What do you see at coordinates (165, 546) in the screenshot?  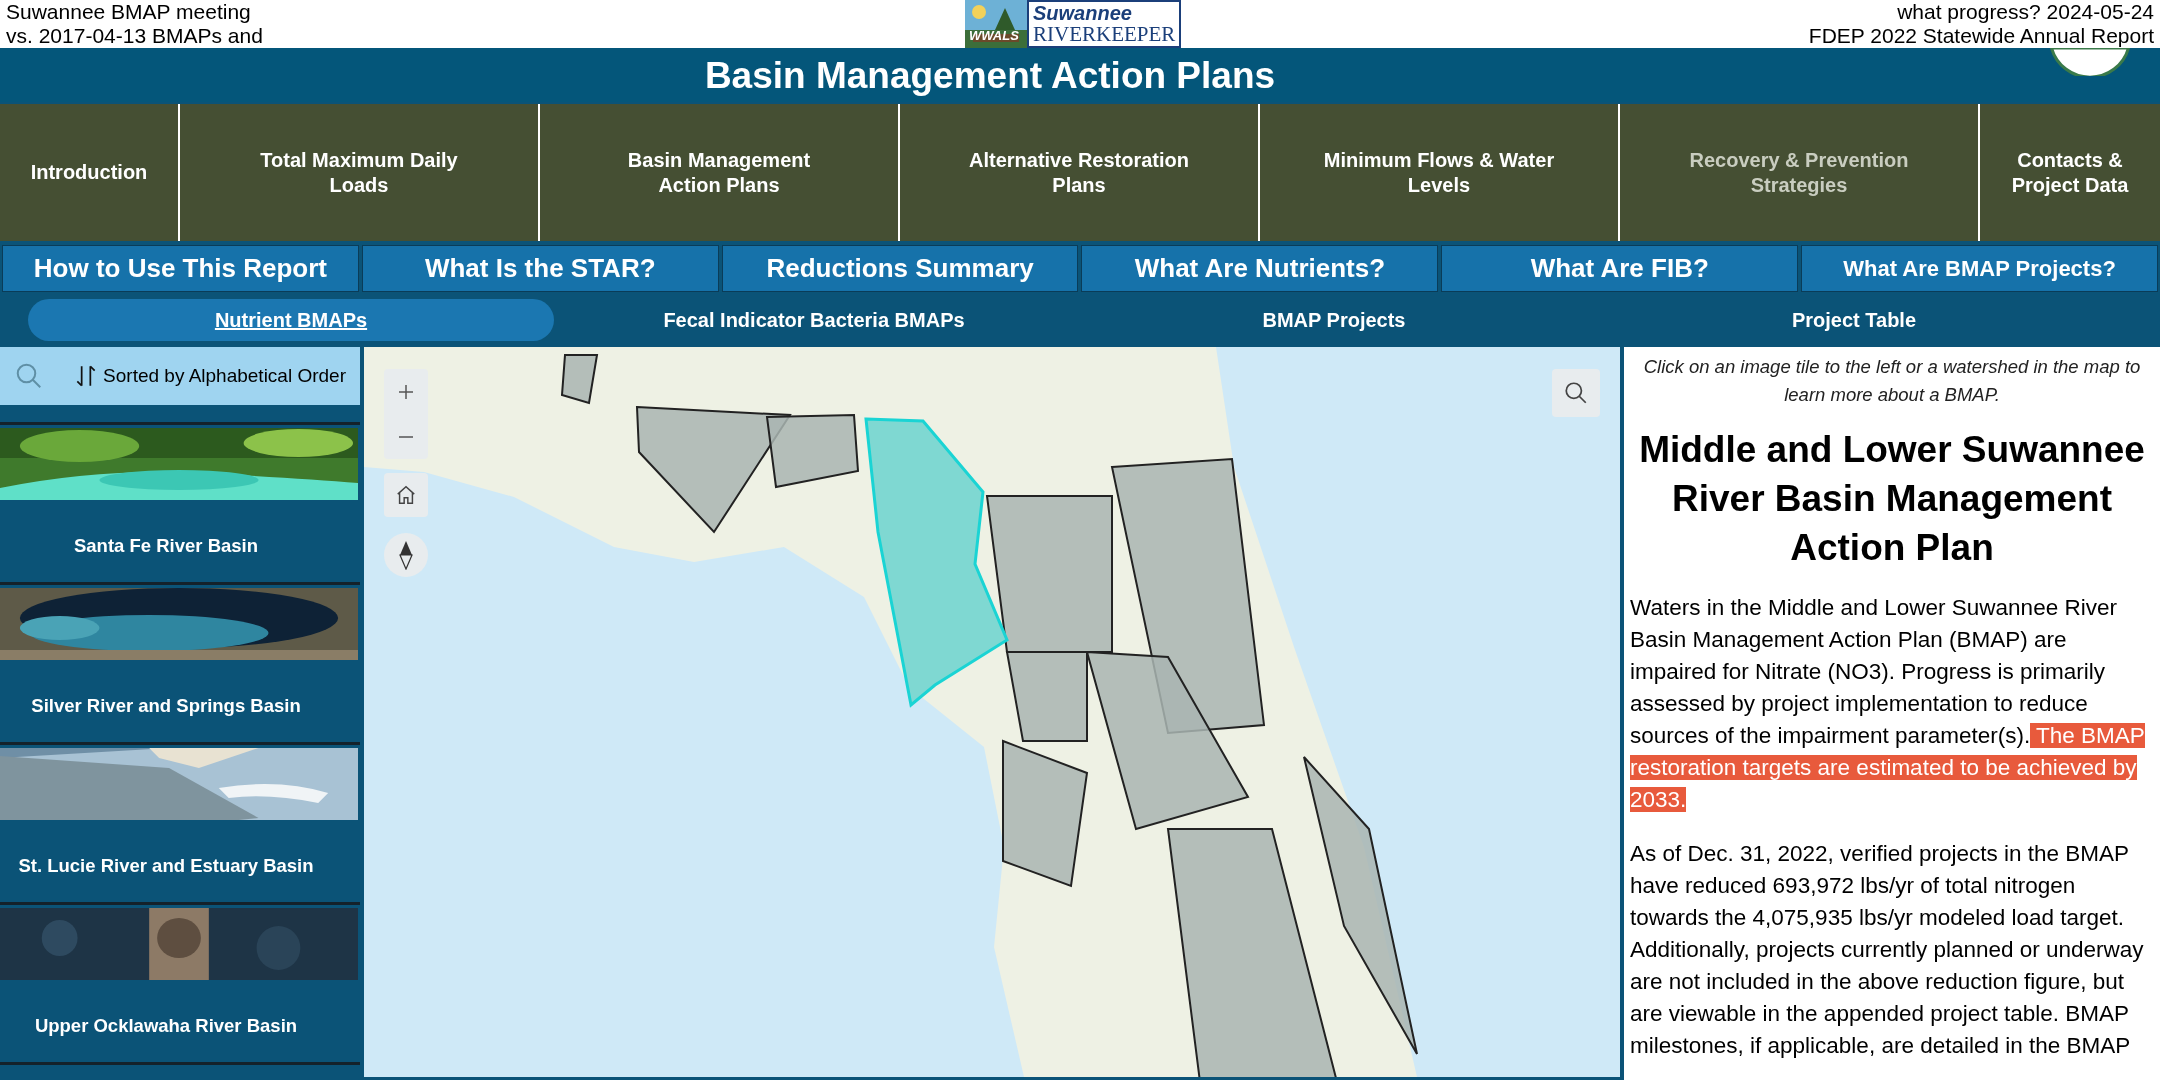 I see `basin-title: Santa Fe River Basin` at bounding box center [165, 546].